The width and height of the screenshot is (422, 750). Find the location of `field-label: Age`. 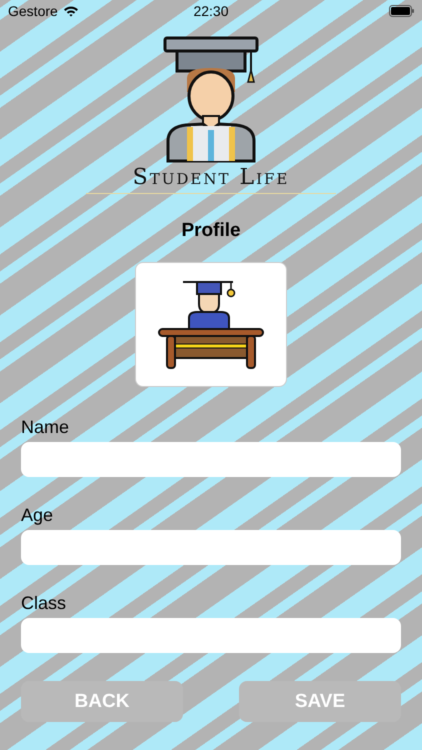

field-label: Age is located at coordinates (37, 515).